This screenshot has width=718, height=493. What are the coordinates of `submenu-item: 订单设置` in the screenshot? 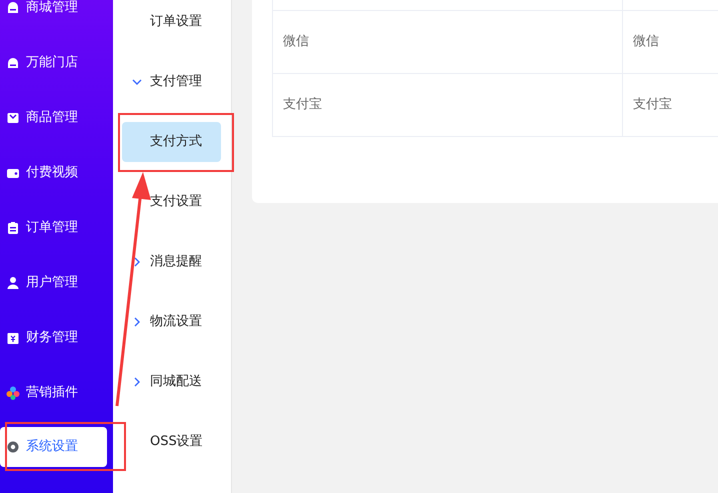 It's located at (171, 22).